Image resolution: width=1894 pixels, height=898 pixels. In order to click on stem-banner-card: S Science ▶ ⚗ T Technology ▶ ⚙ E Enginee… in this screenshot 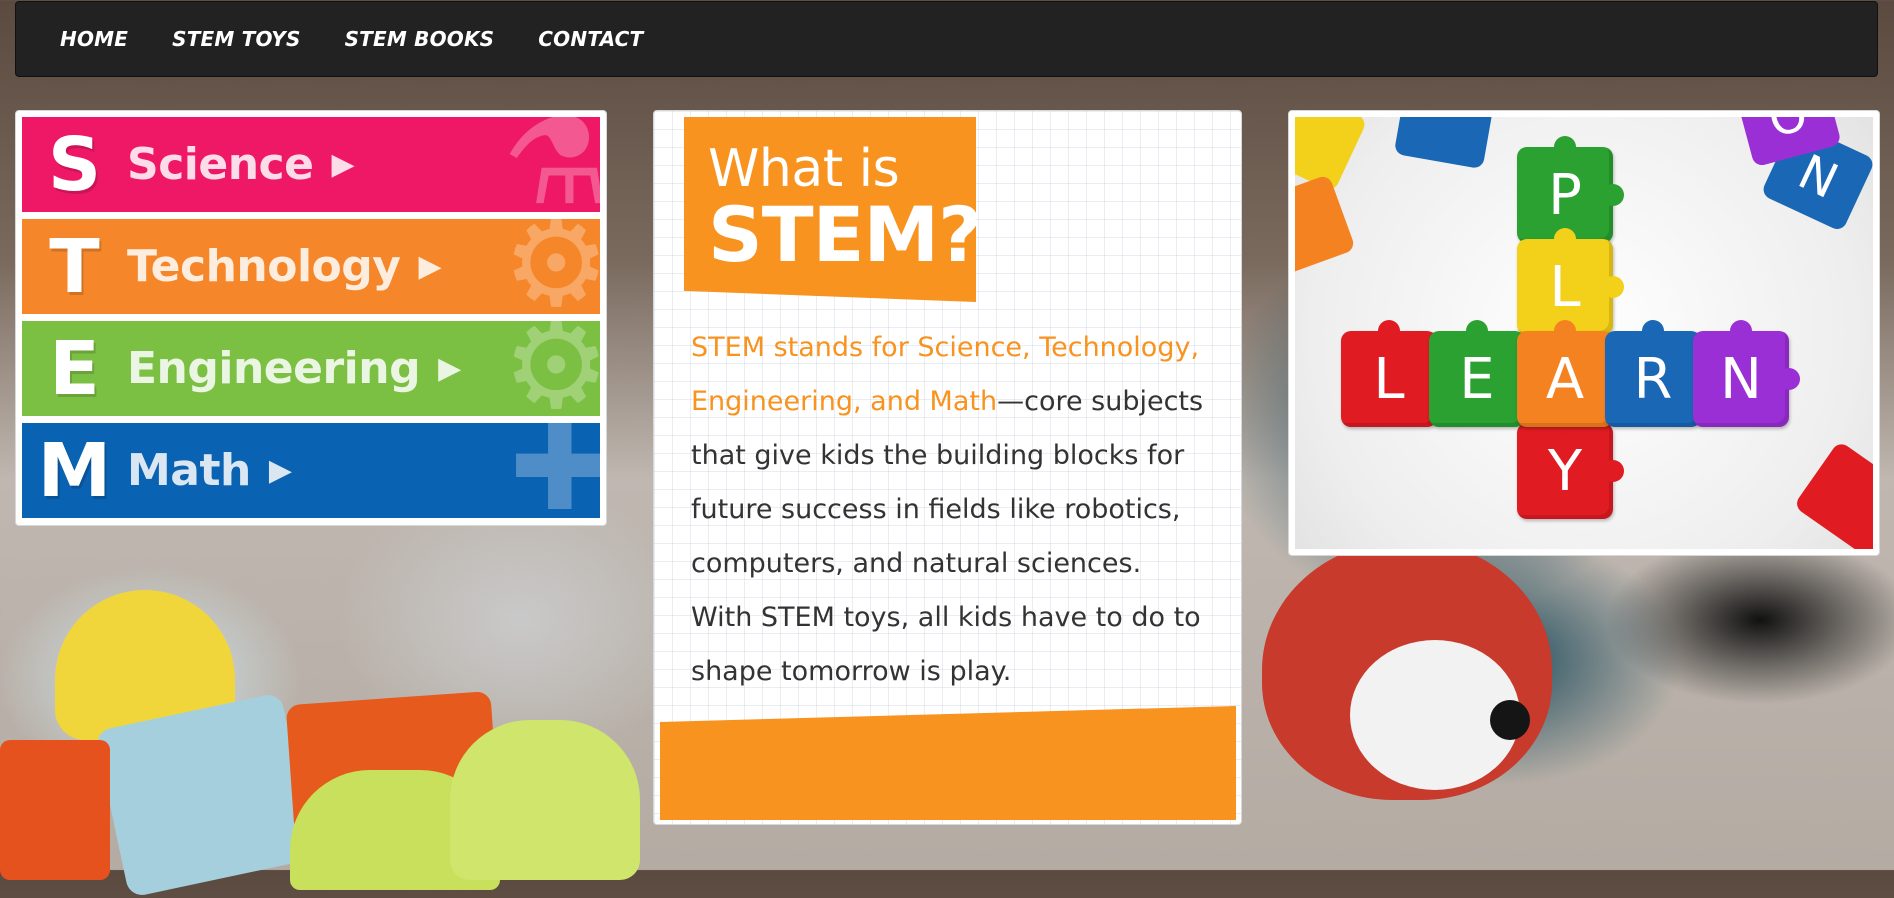, I will do `click(311, 318)`.